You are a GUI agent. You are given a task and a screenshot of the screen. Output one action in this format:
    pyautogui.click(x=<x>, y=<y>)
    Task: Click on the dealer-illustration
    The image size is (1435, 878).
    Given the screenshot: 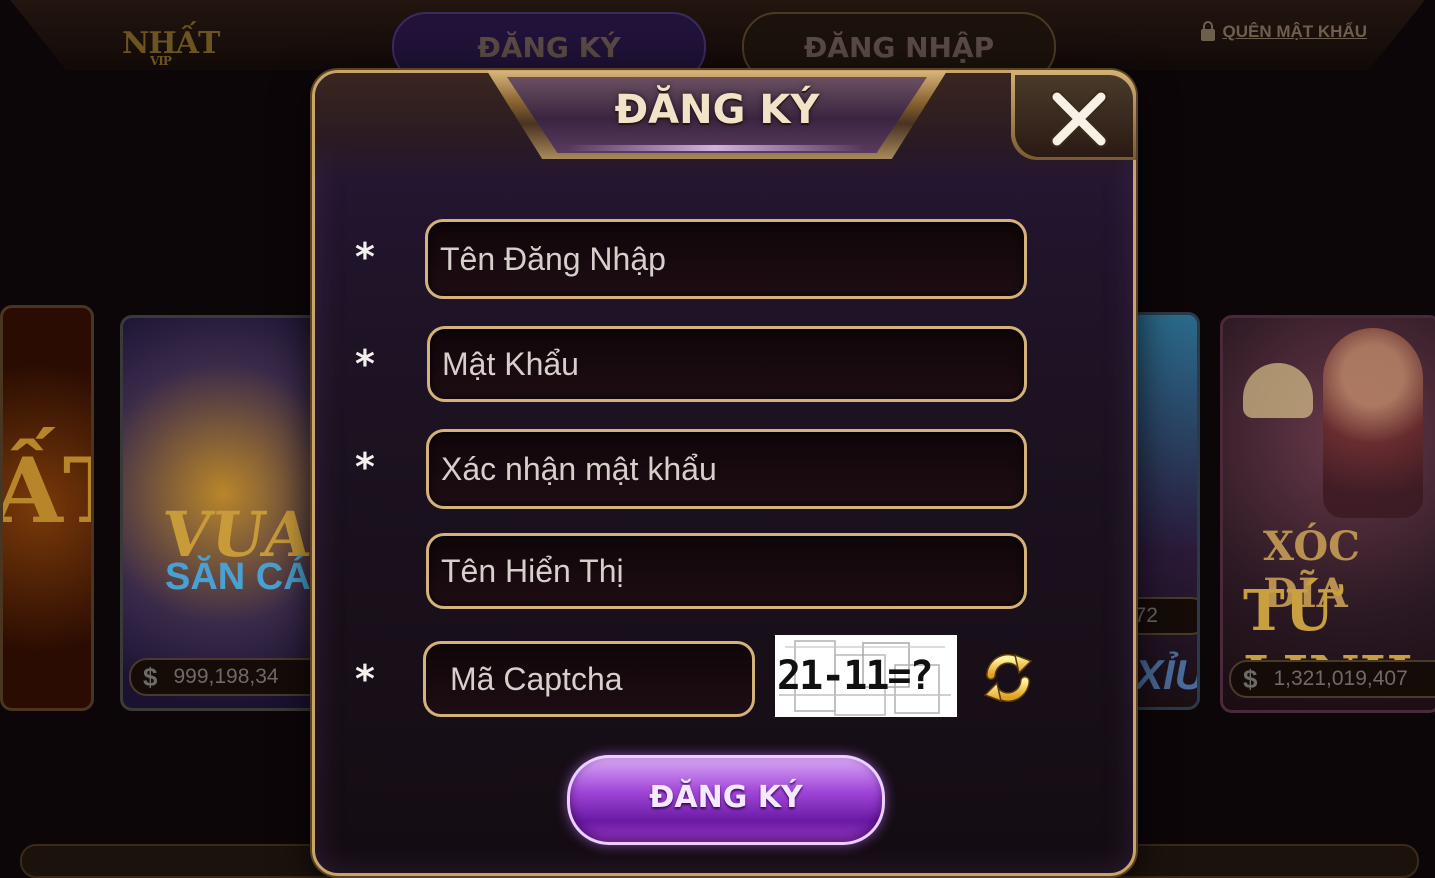 What is the action you would take?
    pyautogui.click(x=1373, y=423)
    